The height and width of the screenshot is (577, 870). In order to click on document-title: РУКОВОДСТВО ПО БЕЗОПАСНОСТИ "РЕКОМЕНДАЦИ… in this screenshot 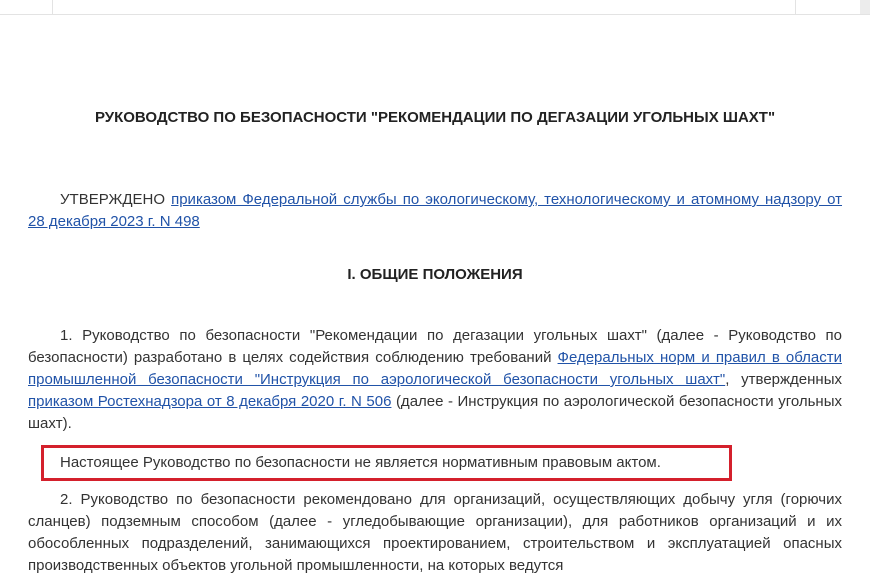, I will do `click(435, 117)`.